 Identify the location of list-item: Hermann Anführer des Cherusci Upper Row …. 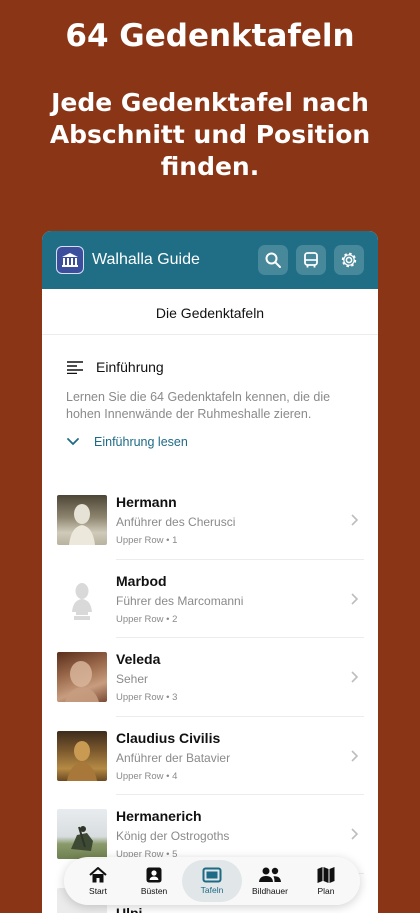
(210, 520).